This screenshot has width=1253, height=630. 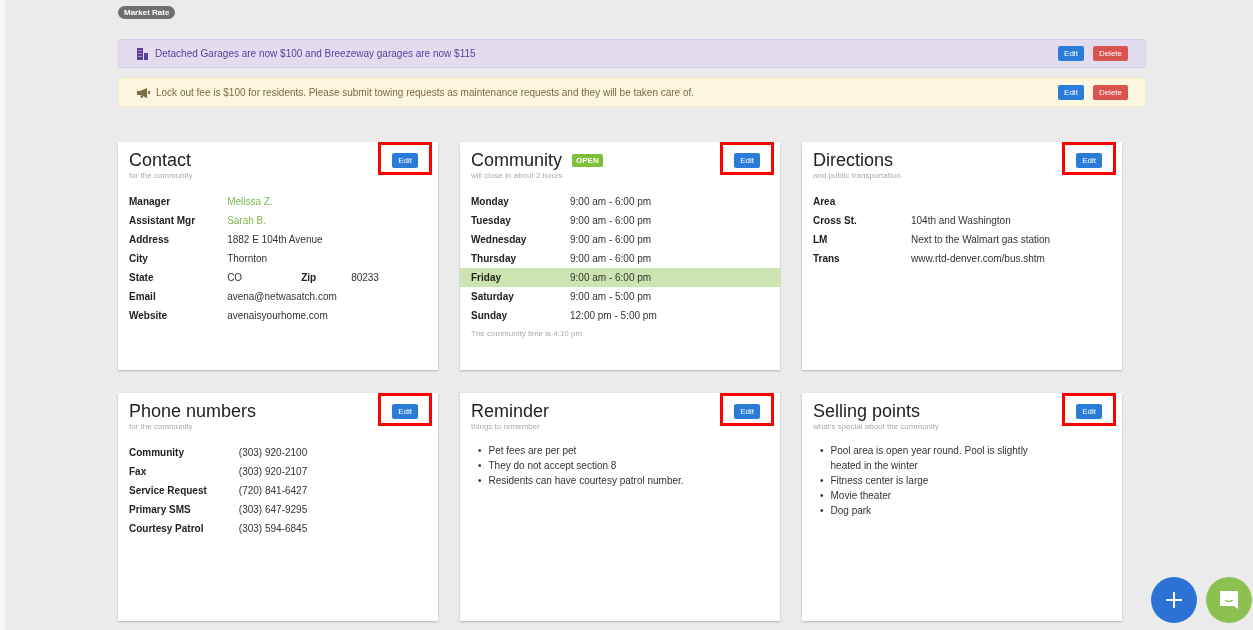 What do you see at coordinates (493, 296) in the screenshot?
I see `day-label: Saturday` at bounding box center [493, 296].